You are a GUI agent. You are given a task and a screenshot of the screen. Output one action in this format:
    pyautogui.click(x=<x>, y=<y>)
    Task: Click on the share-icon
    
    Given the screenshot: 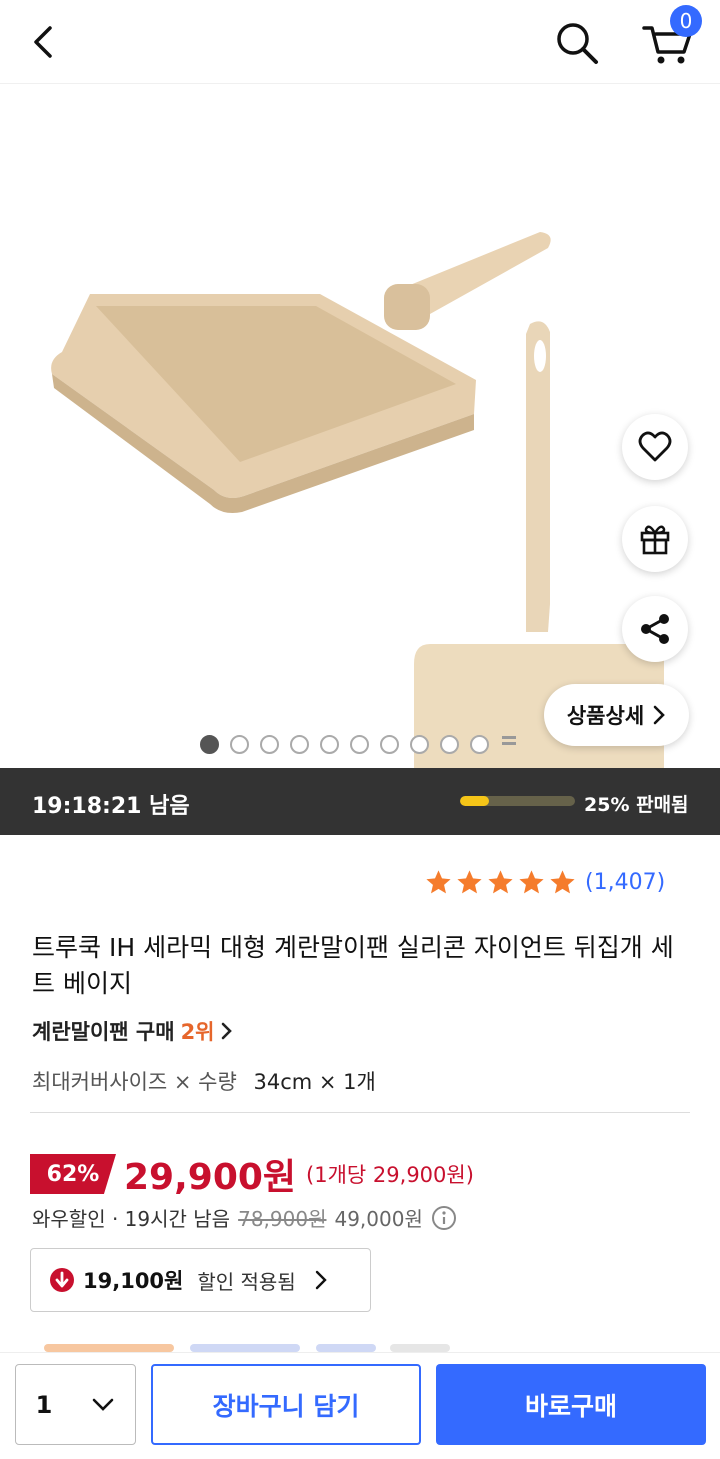 What is the action you would take?
    pyautogui.click(x=655, y=629)
    